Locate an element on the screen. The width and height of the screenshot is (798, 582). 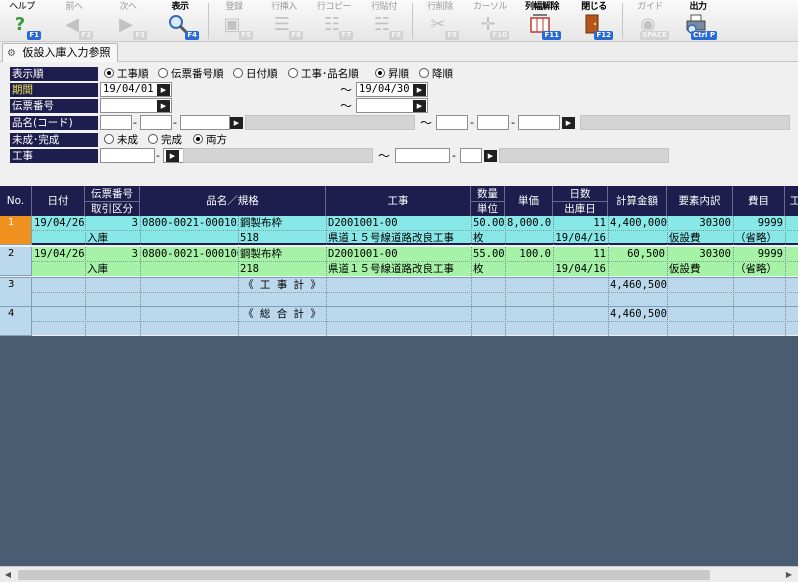
f3-key-badge: F3 is located at coordinates (140, 35).